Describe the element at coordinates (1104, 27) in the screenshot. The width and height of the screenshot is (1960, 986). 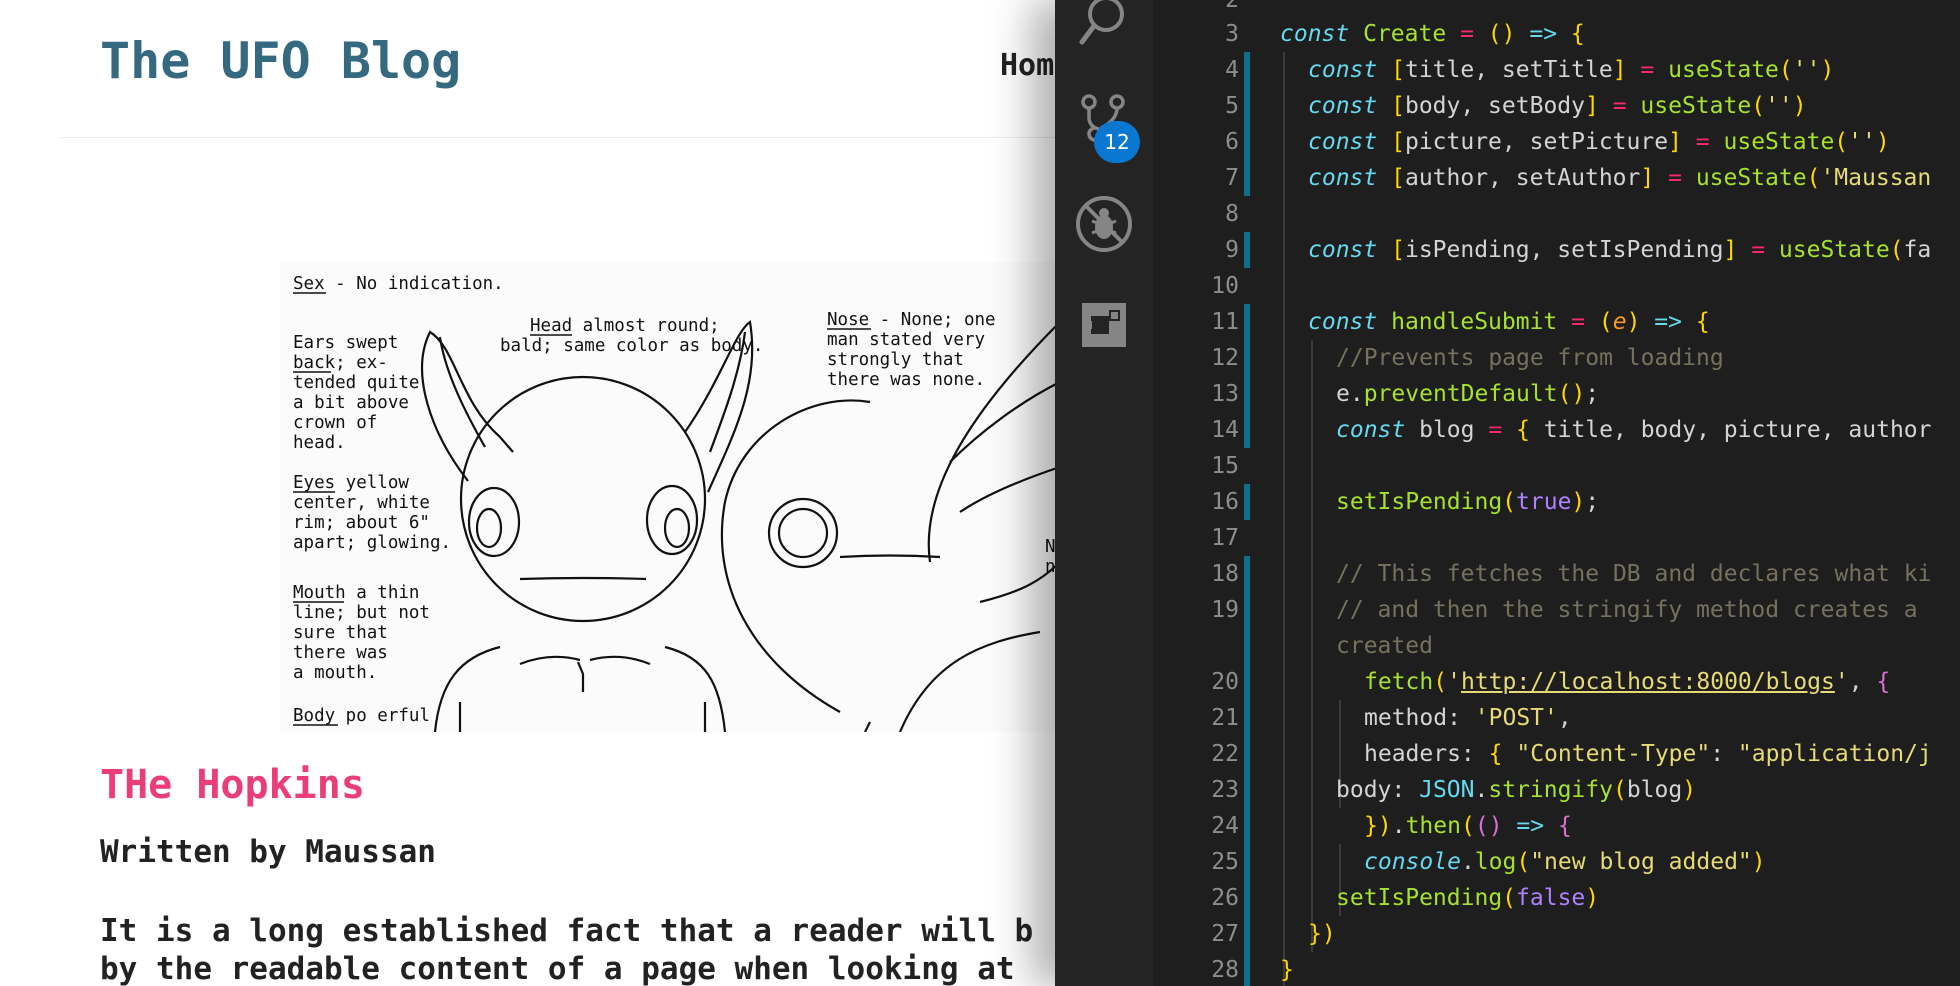
I see `search-icon` at that location.